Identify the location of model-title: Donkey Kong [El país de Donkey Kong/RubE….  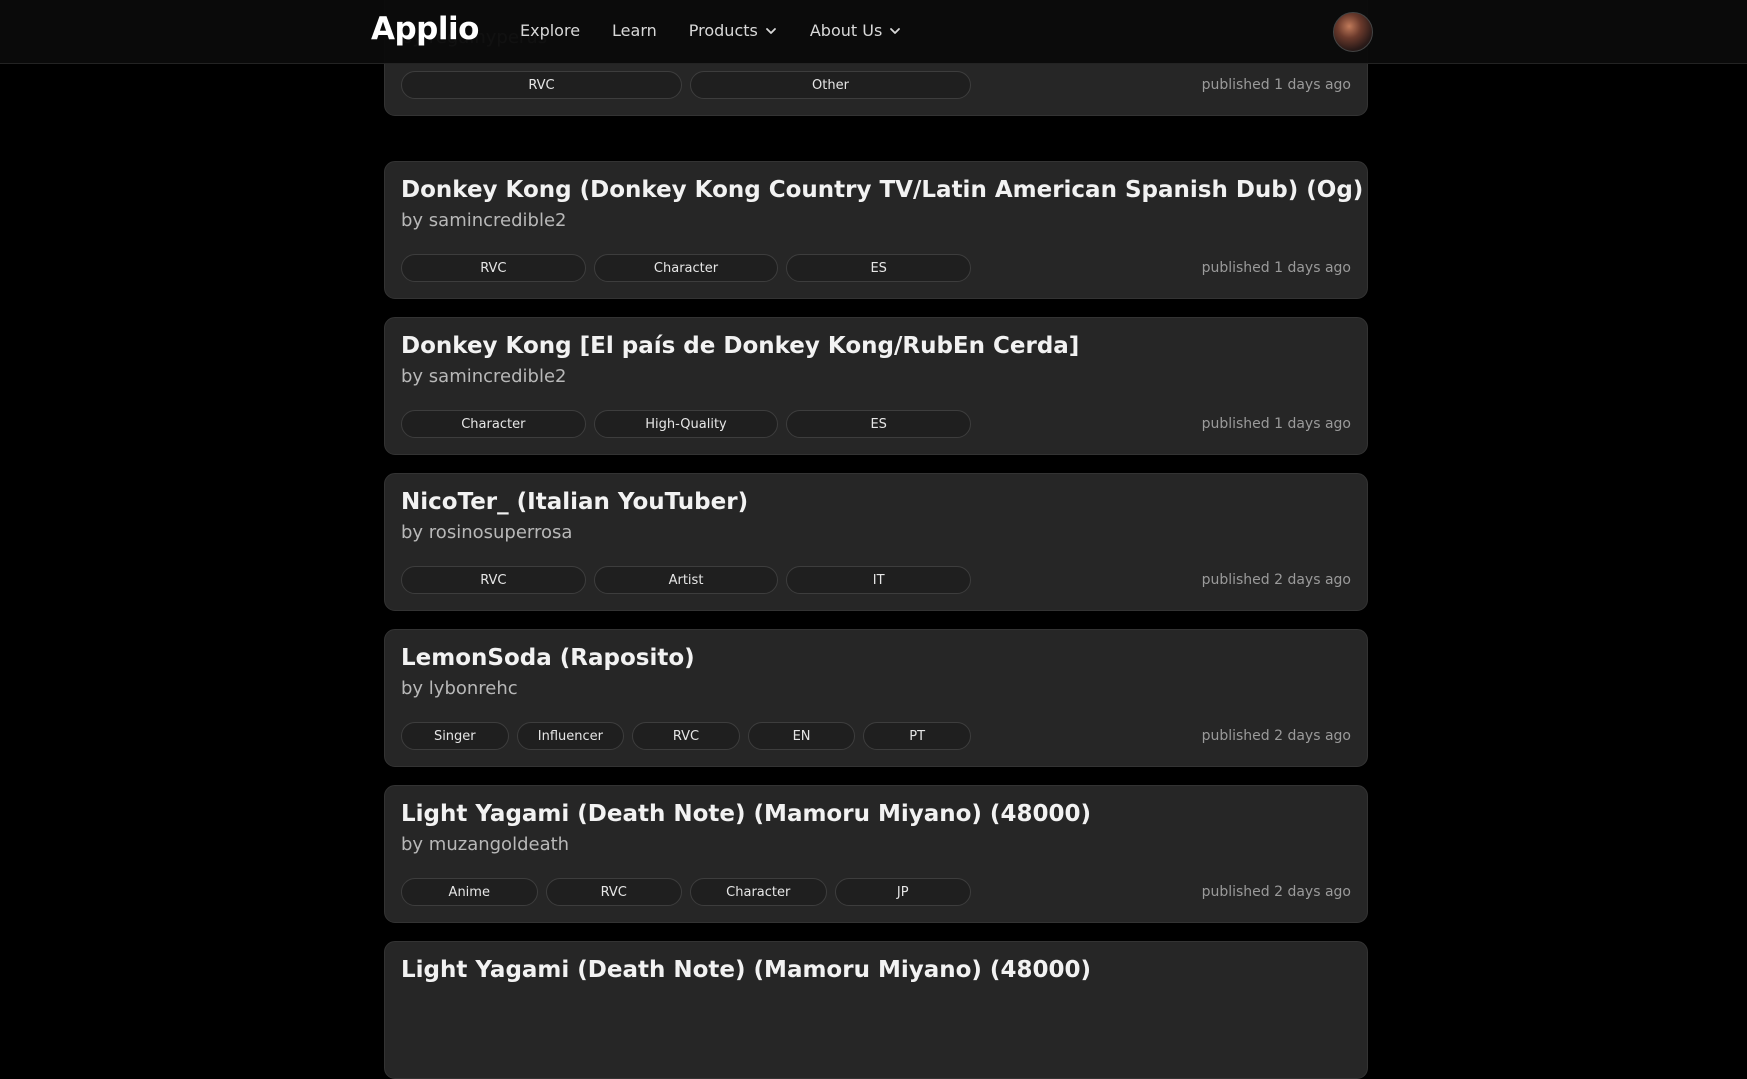
(740, 346).